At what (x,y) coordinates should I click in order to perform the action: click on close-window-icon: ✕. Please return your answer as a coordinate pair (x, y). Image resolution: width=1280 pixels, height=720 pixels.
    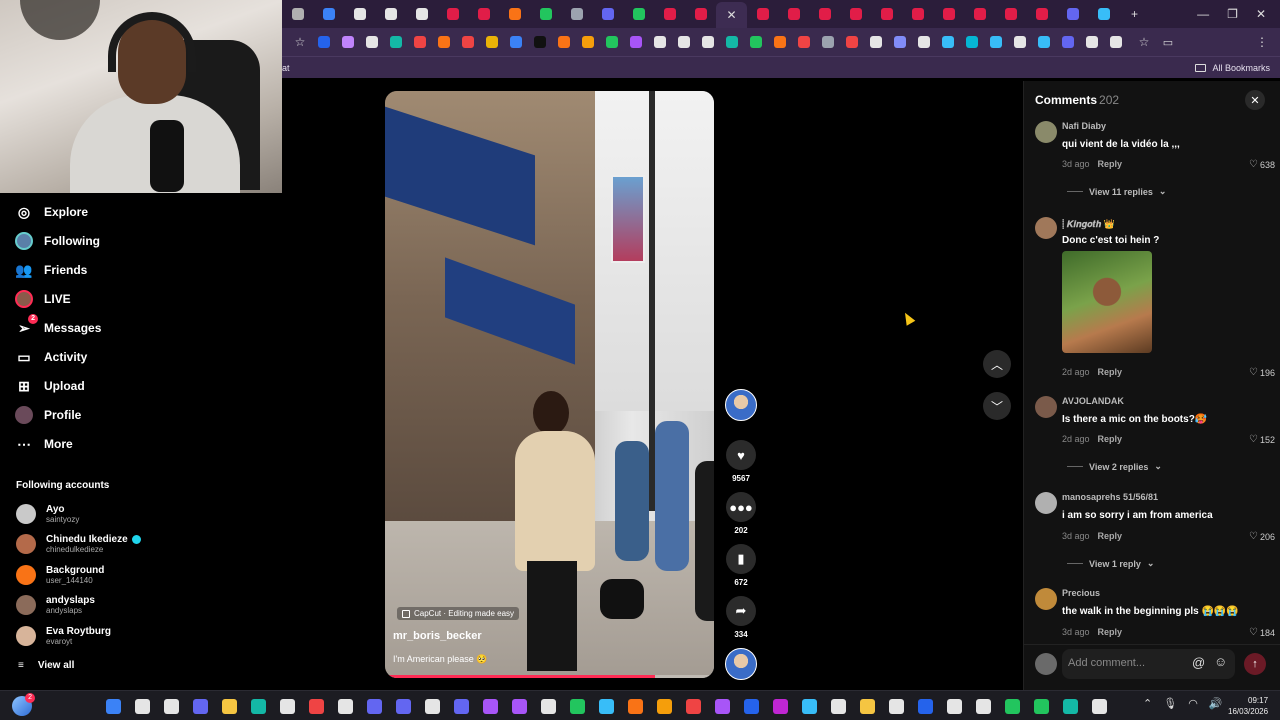
    Looking at the image, I should click on (1261, 14).